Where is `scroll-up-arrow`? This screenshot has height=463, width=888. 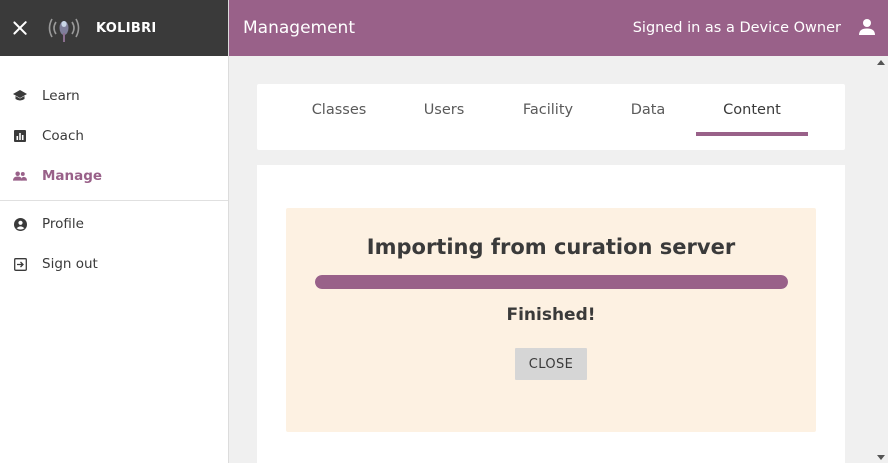
scroll-up-arrow is located at coordinates (881, 62).